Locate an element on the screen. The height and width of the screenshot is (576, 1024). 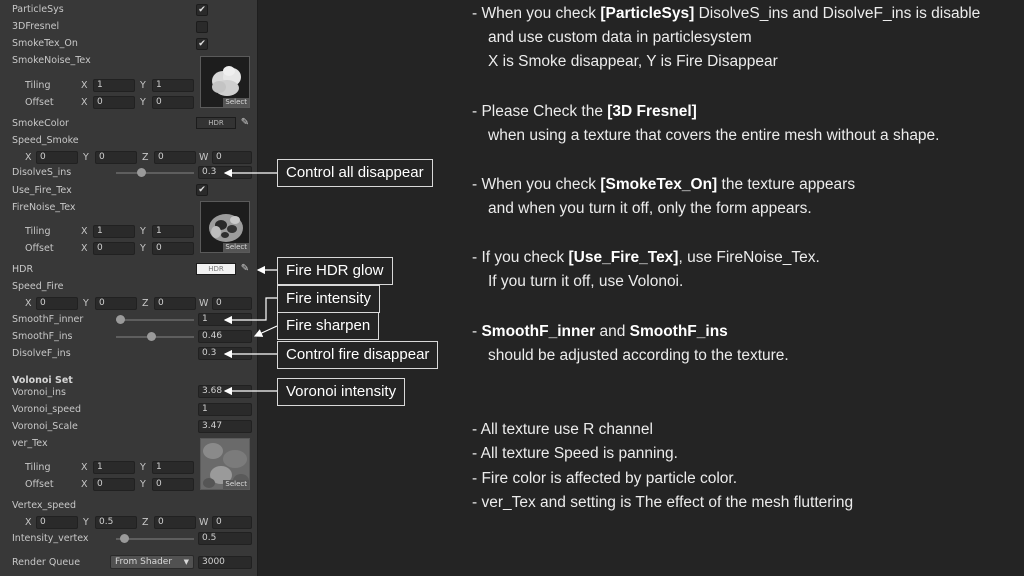
particlesys-label: ParticleSys is located at coordinates (38, 9).